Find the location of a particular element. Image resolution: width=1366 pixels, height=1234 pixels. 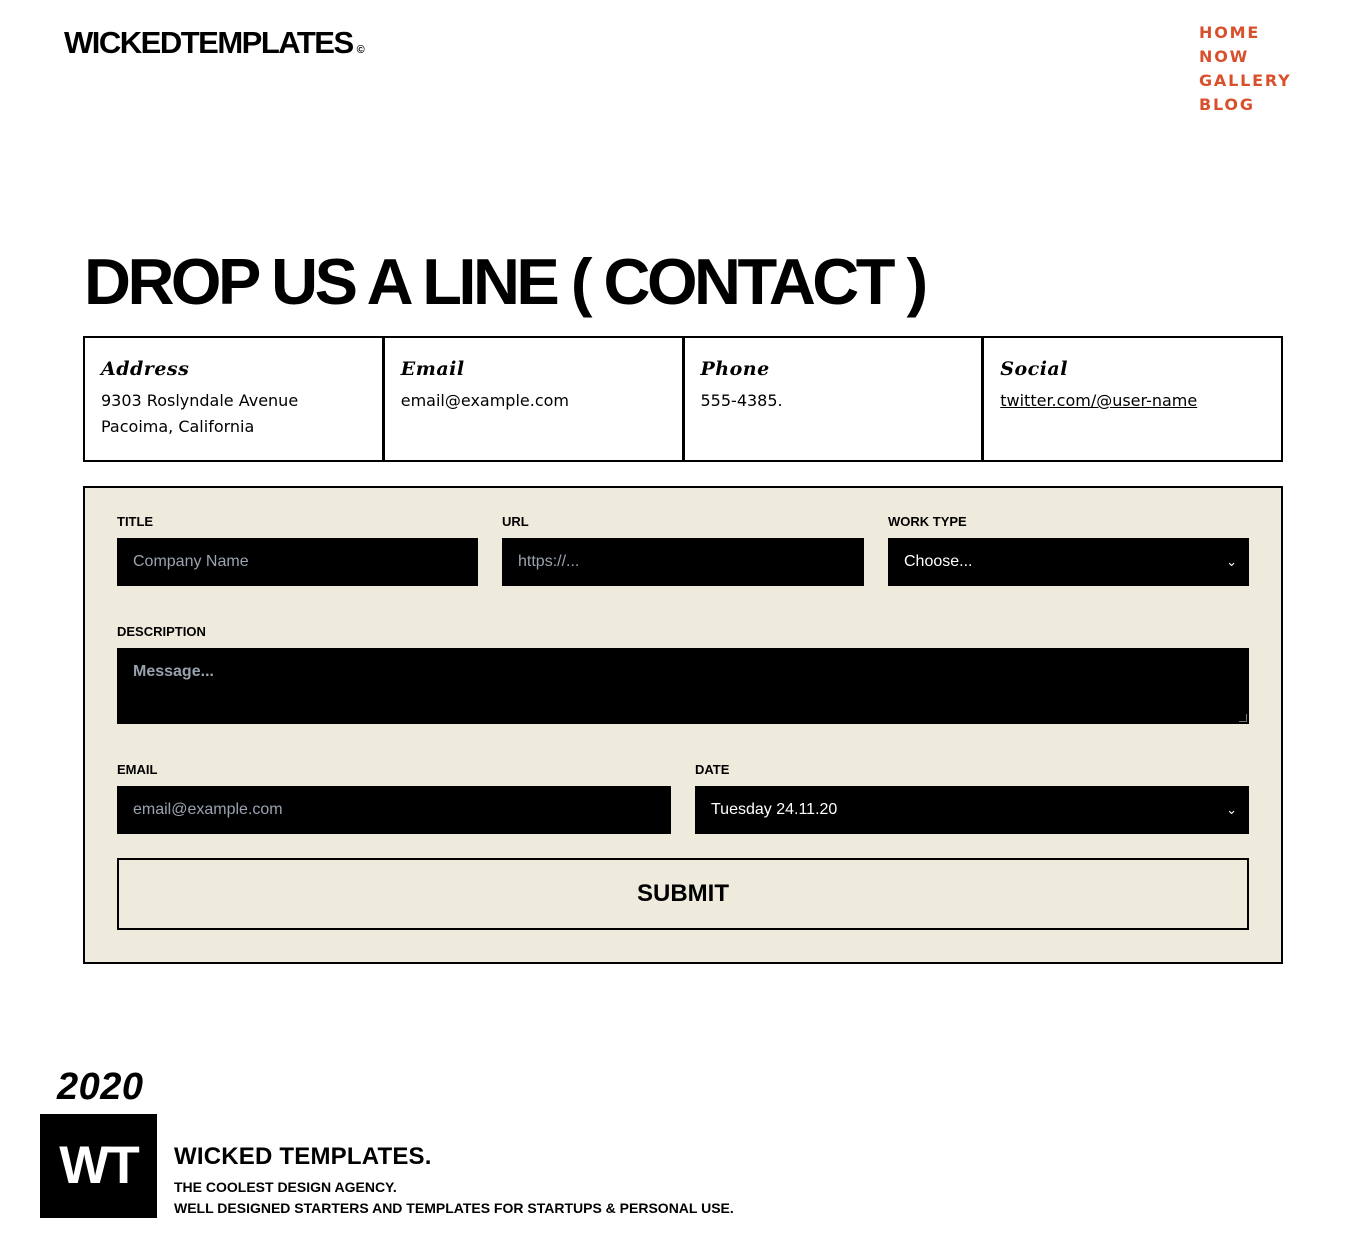

social-link: twitter.com/@user-name is located at coordinates (1098, 400).